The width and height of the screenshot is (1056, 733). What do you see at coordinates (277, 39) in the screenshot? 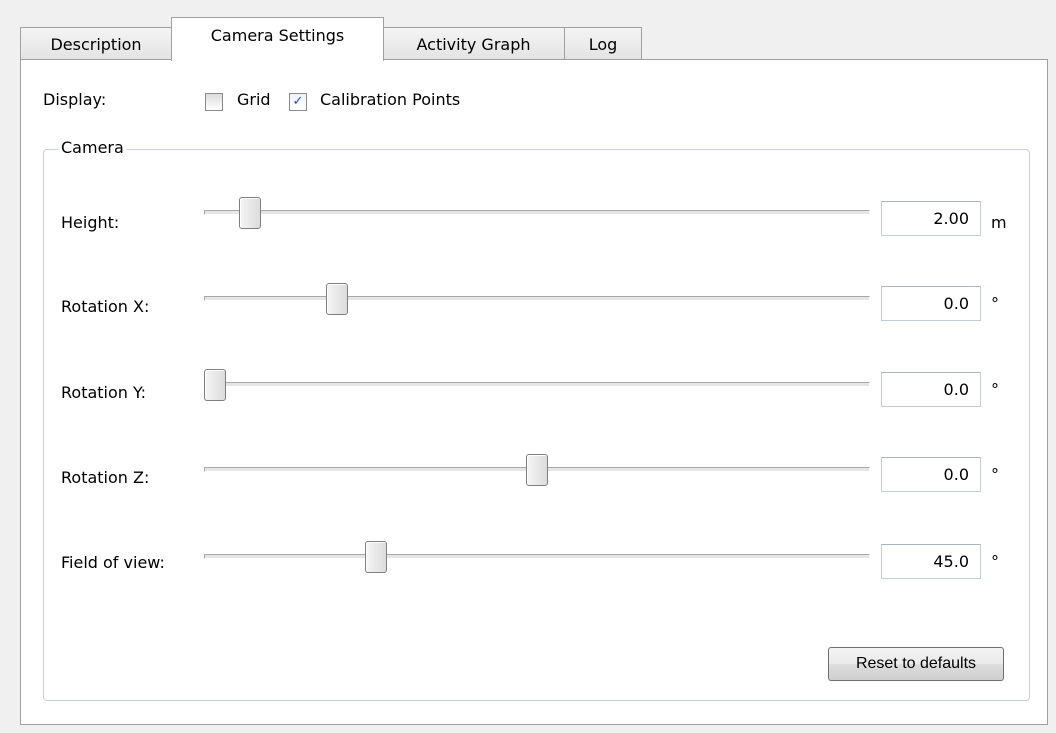
I see `tab-camera-settings: Camera Settings` at bounding box center [277, 39].